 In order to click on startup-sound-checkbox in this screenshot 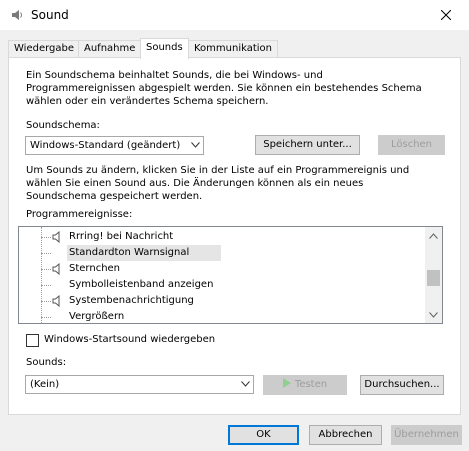, I will do `click(32, 340)`.